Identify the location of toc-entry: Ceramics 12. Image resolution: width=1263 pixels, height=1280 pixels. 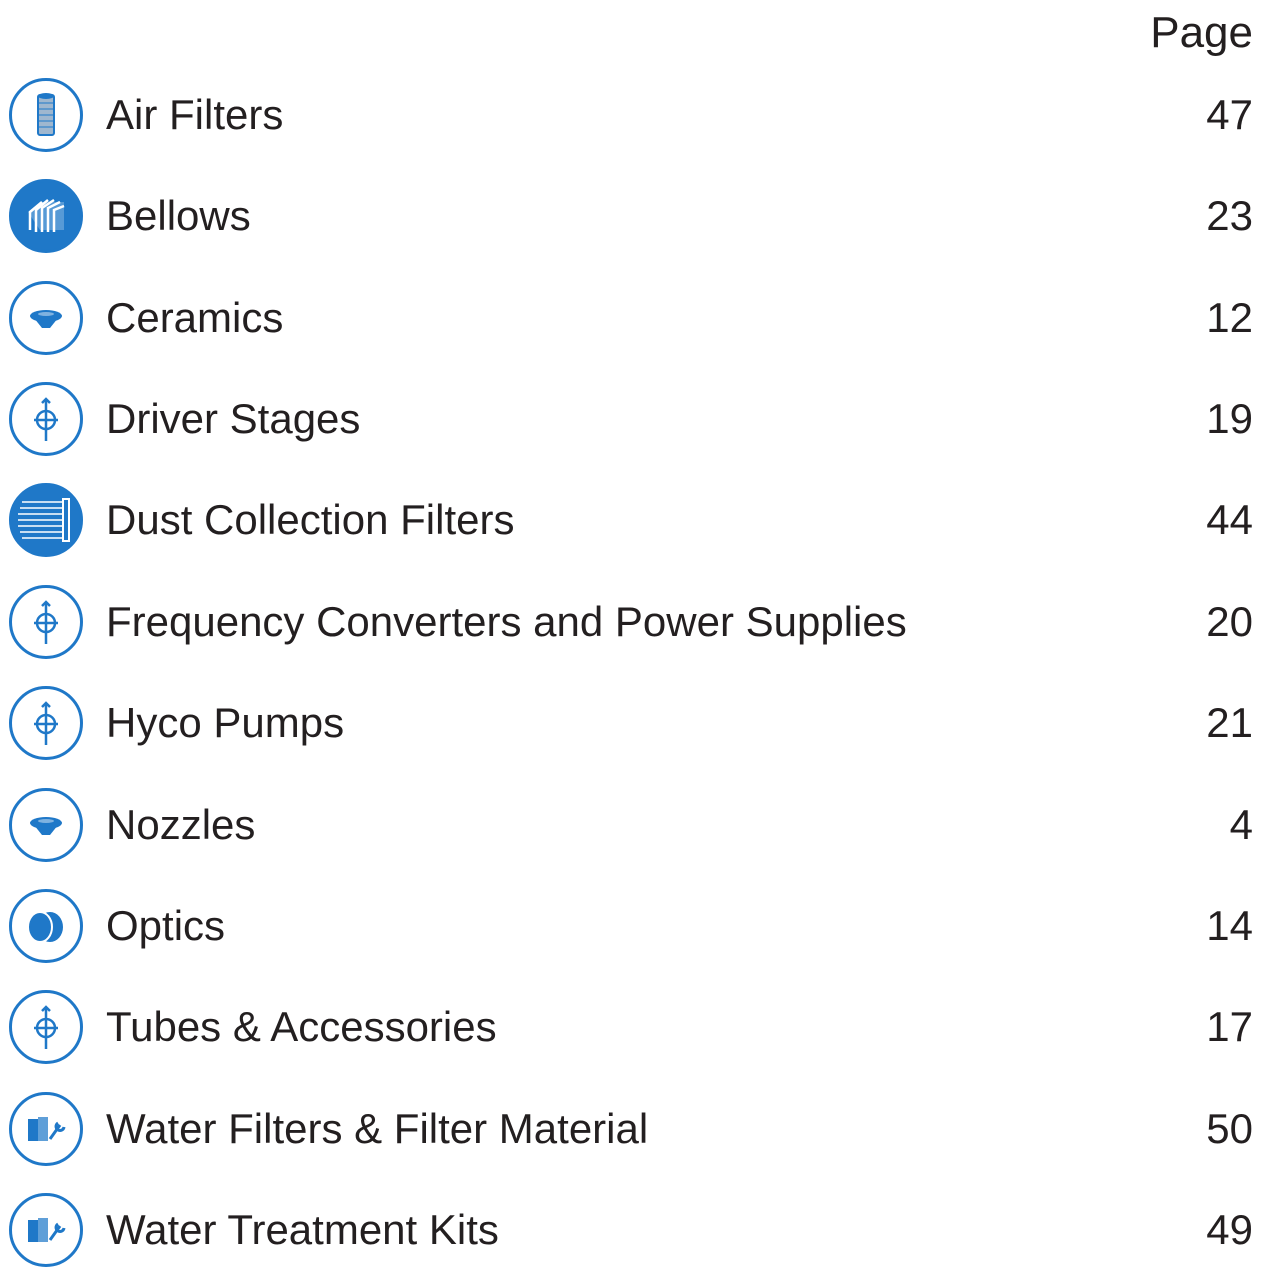
(631, 317).